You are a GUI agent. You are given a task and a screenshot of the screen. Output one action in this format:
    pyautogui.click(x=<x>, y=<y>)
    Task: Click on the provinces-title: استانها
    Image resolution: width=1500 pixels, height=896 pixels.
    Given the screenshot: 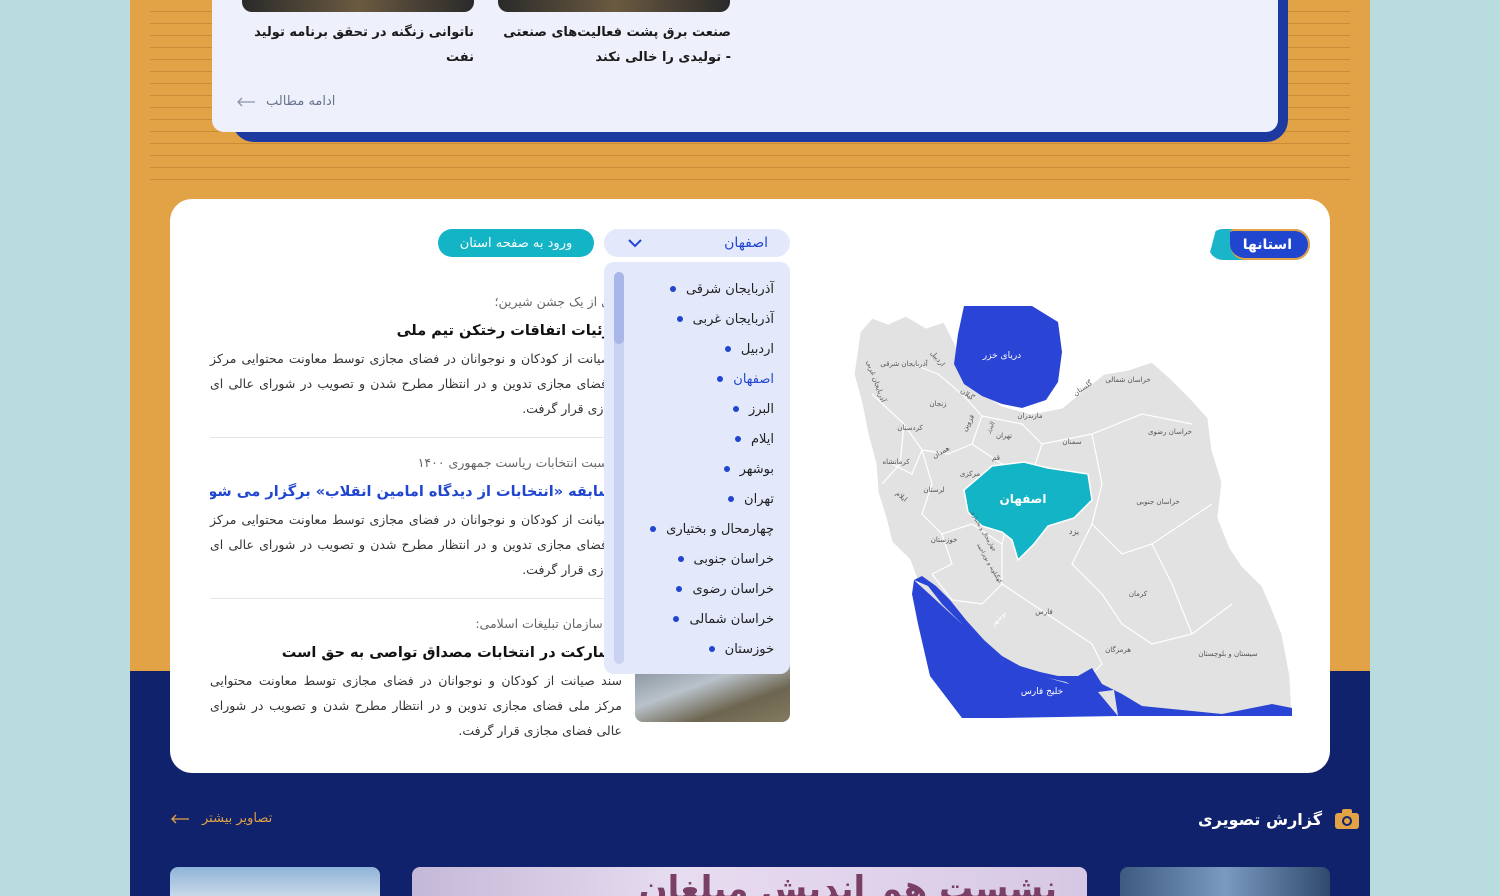 What is the action you would take?
    pyautogui.click(x=1267, y=244)
    